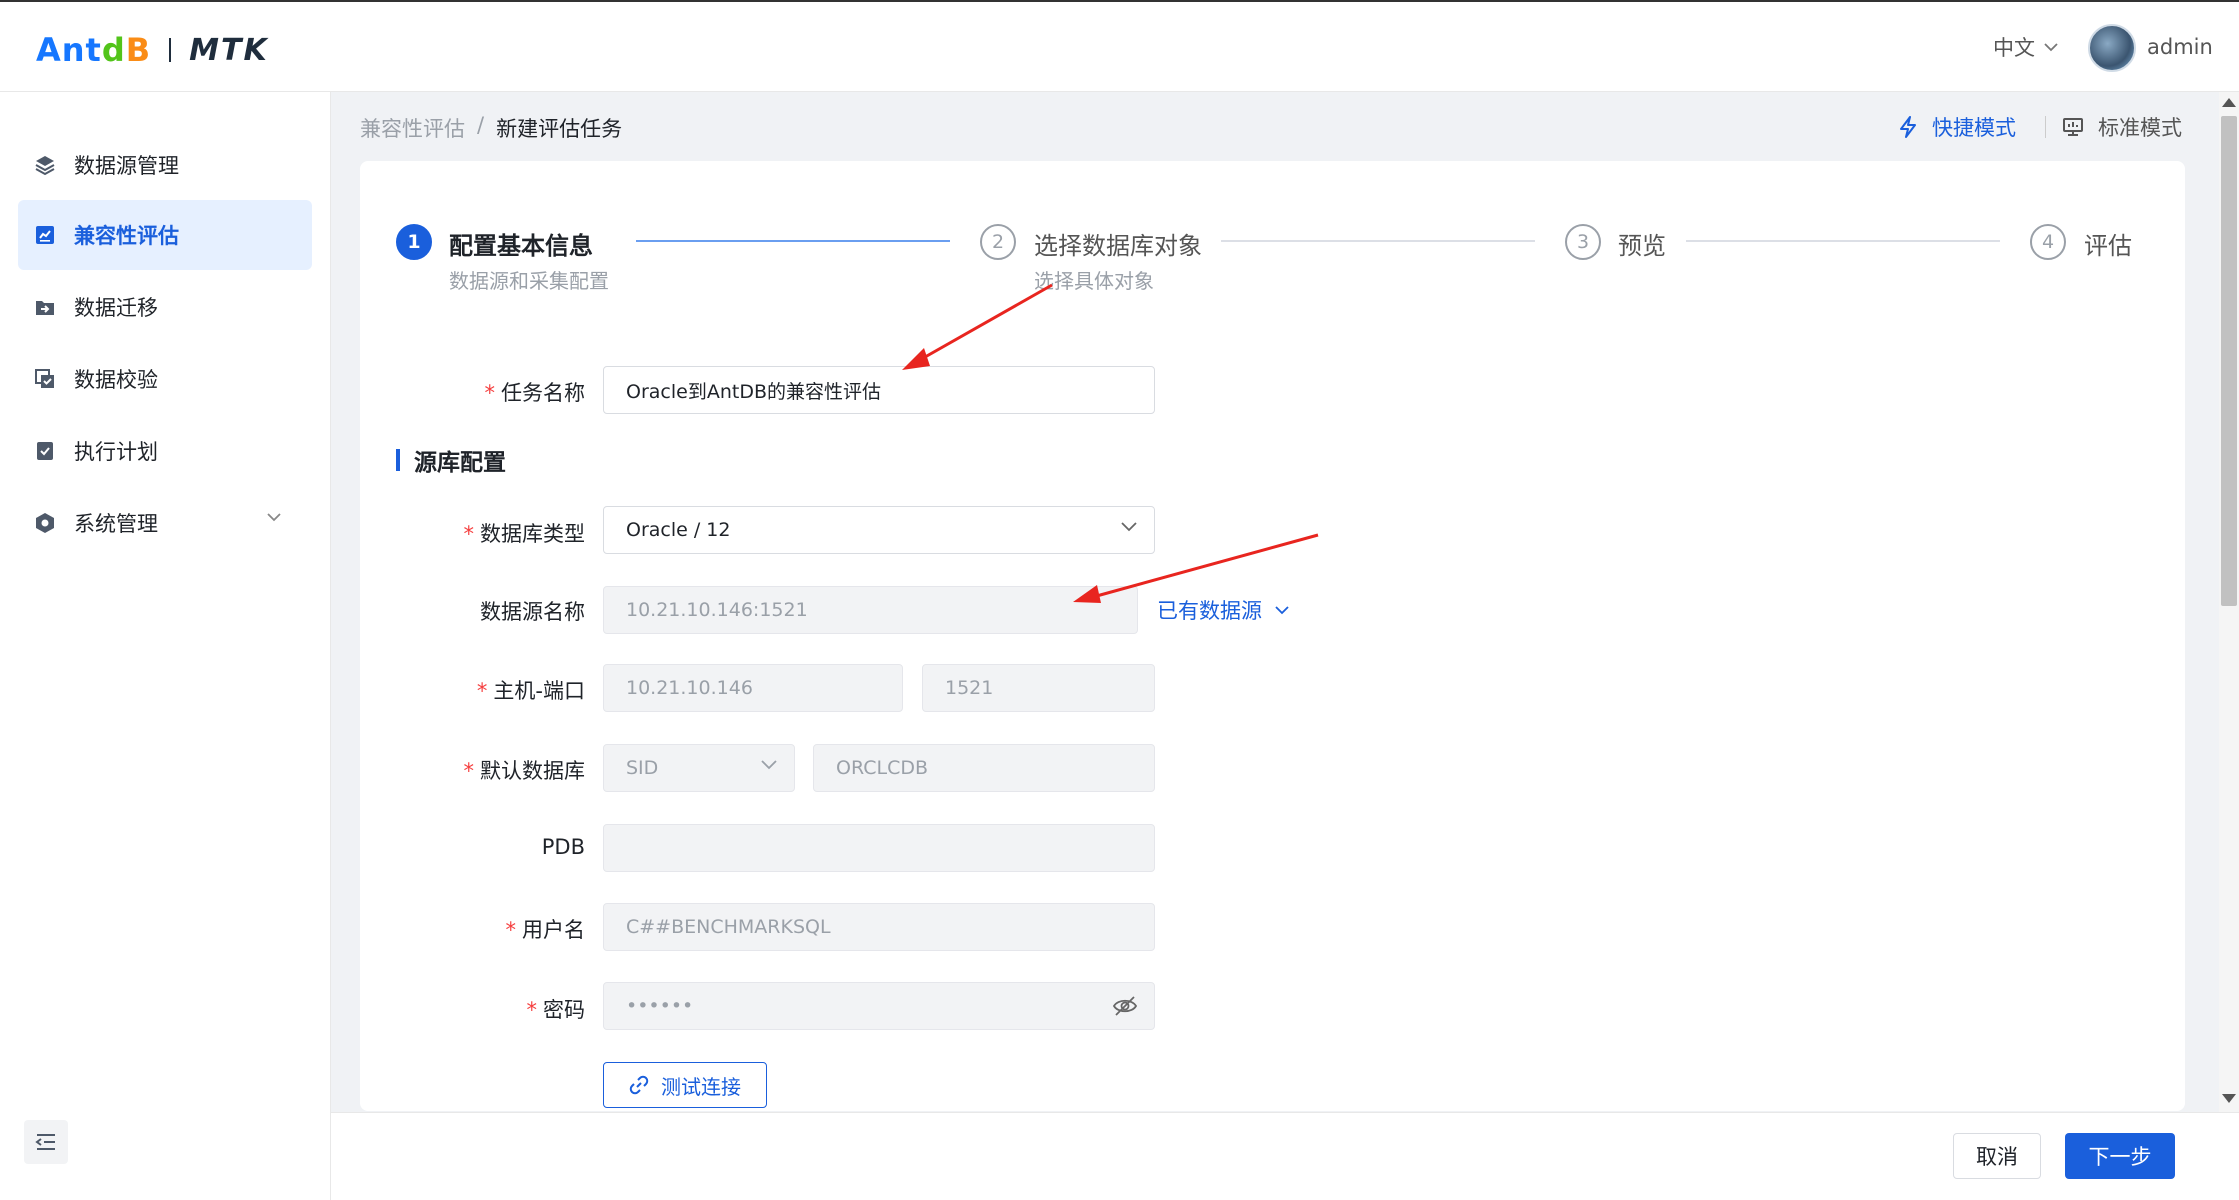 The height and width of the screenshot is (1200, 2239). What do you see at coordinates (2120, 1156) in the screenshot?
I see `next-step-button: 下一步` at bounding box center [2120, 1156].